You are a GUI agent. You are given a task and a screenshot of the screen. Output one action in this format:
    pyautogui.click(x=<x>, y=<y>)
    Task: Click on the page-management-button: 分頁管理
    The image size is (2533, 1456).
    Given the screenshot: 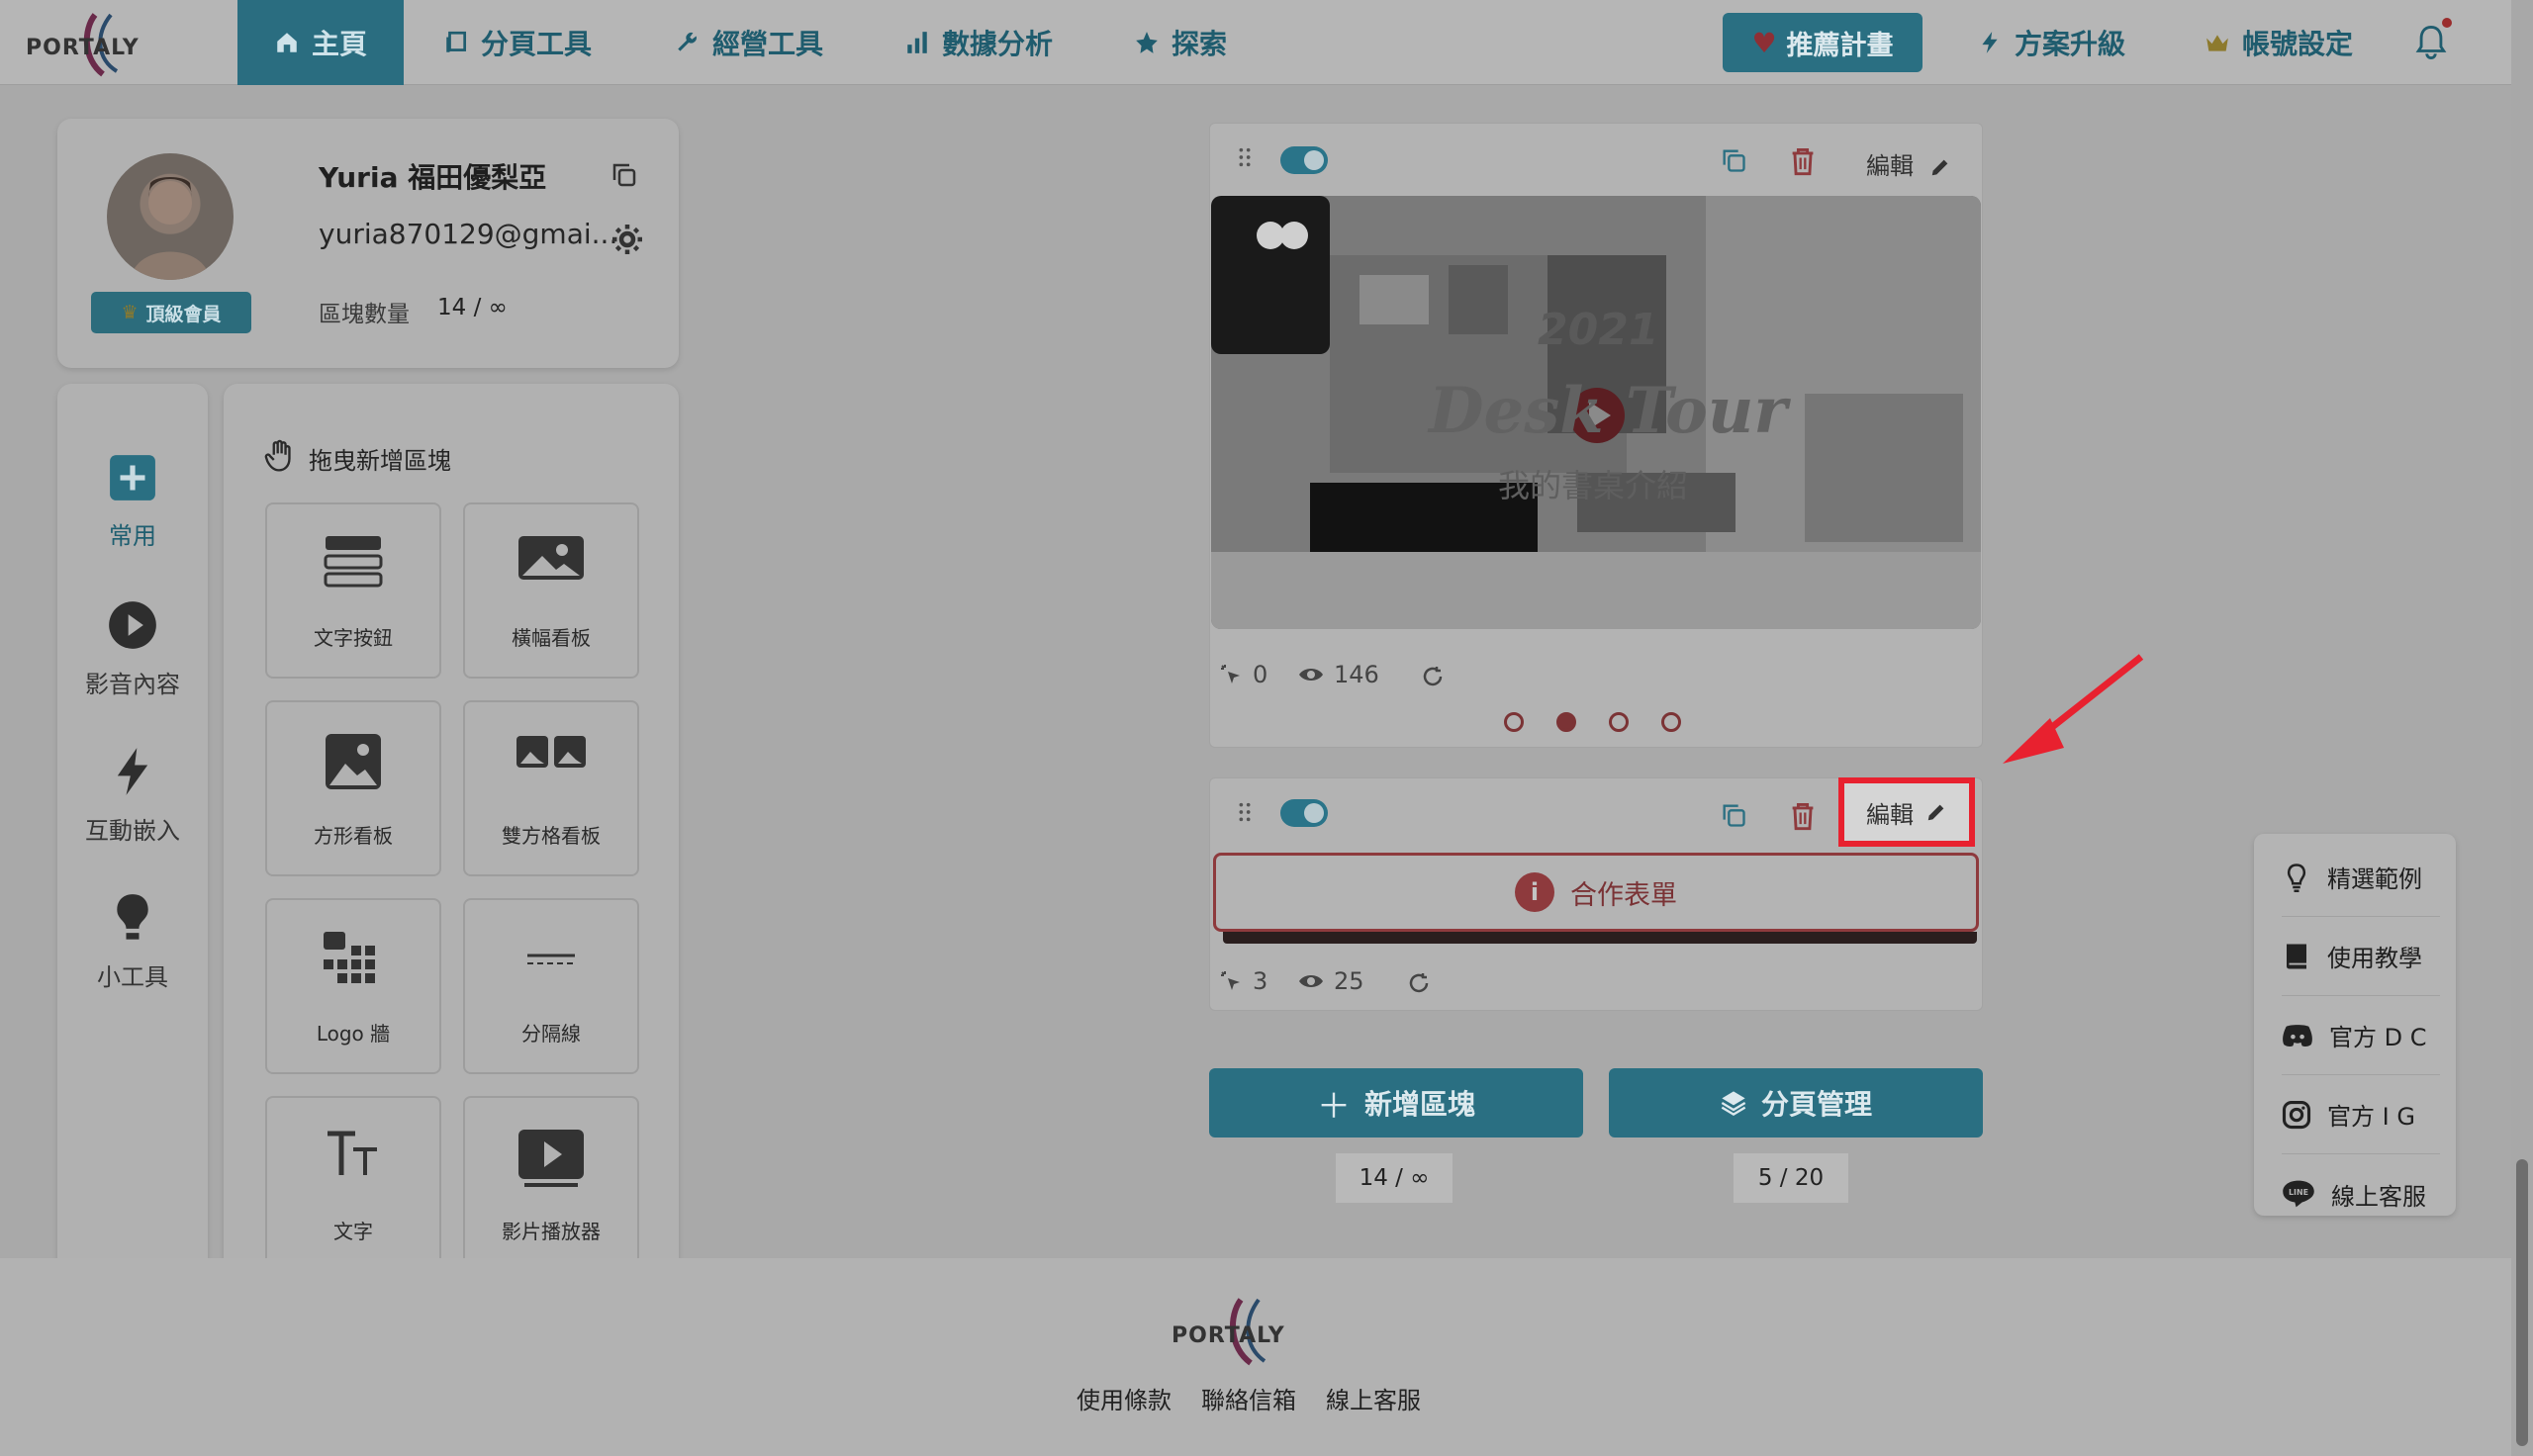 What is the action you would take?
    pyautogui.click(x=1796, y=1103)
    